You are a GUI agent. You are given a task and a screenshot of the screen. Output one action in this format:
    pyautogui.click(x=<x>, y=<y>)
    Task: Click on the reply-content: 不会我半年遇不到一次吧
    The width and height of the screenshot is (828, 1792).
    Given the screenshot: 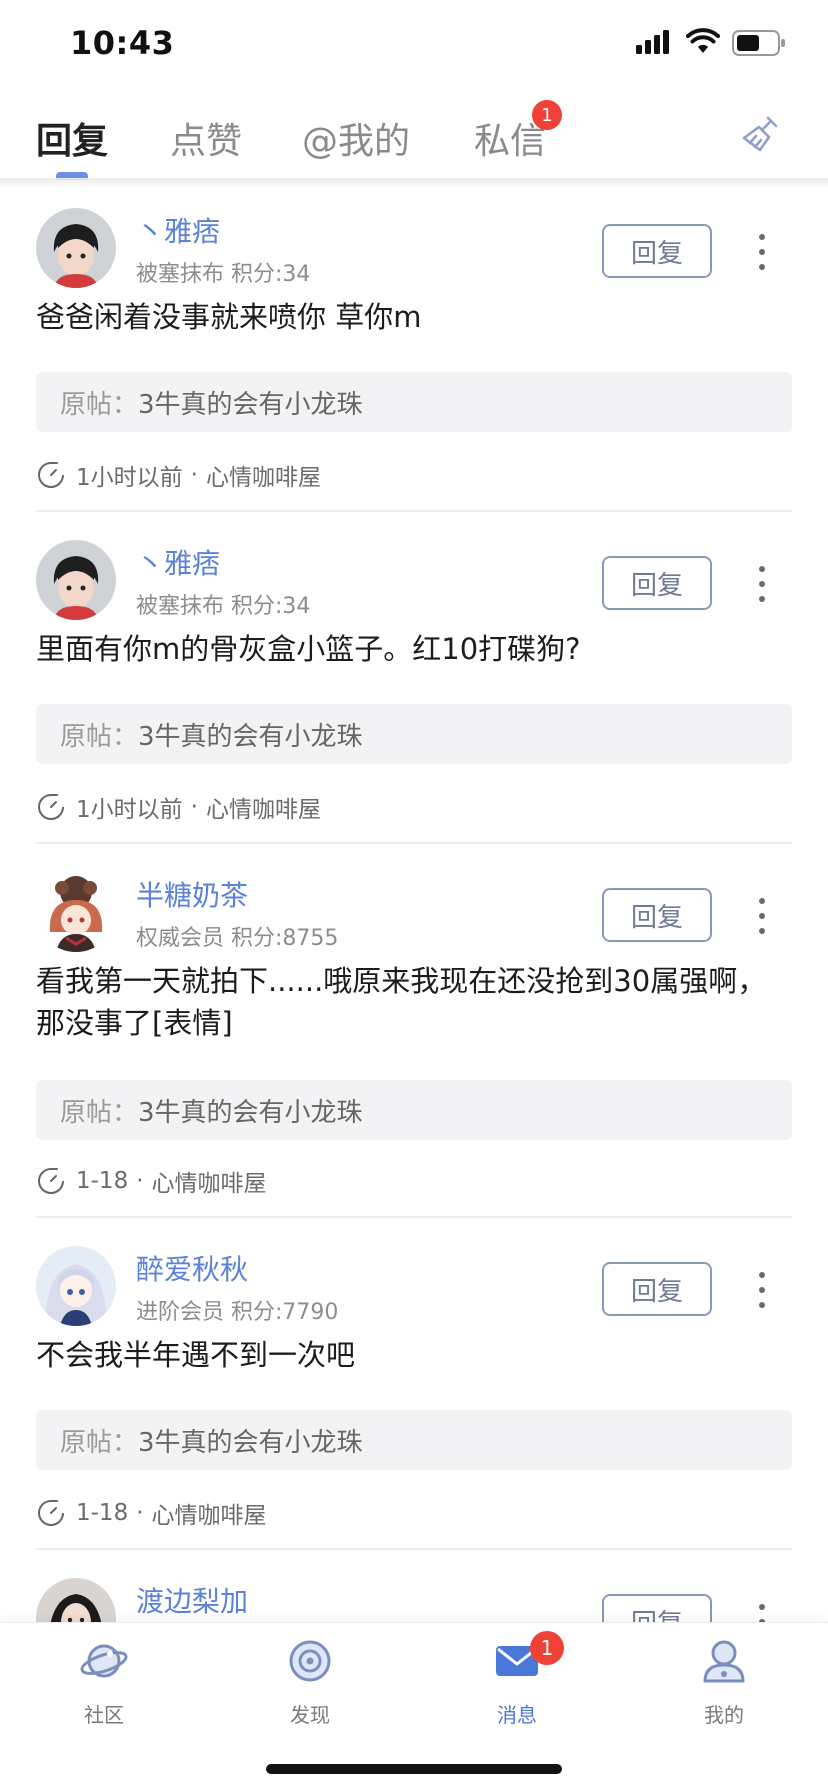 What is the action you would take?
    pyautogui.click(x=196, y=1355)
    